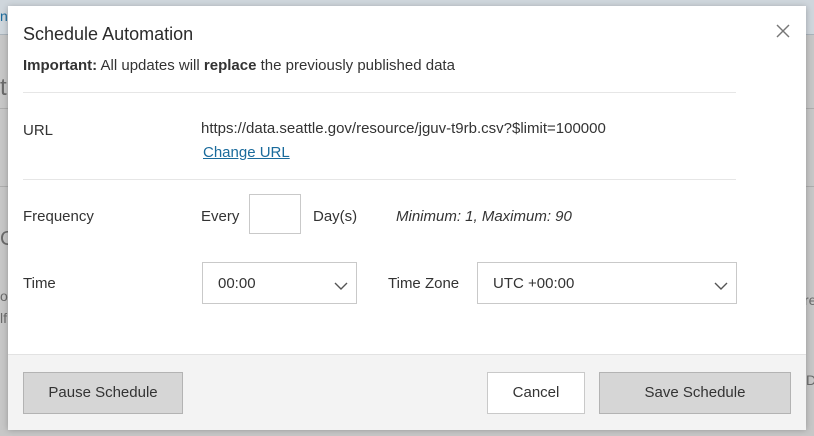 The height and width of the screenshot is (436, 814). I want to click on close-button, so click(783, 31).